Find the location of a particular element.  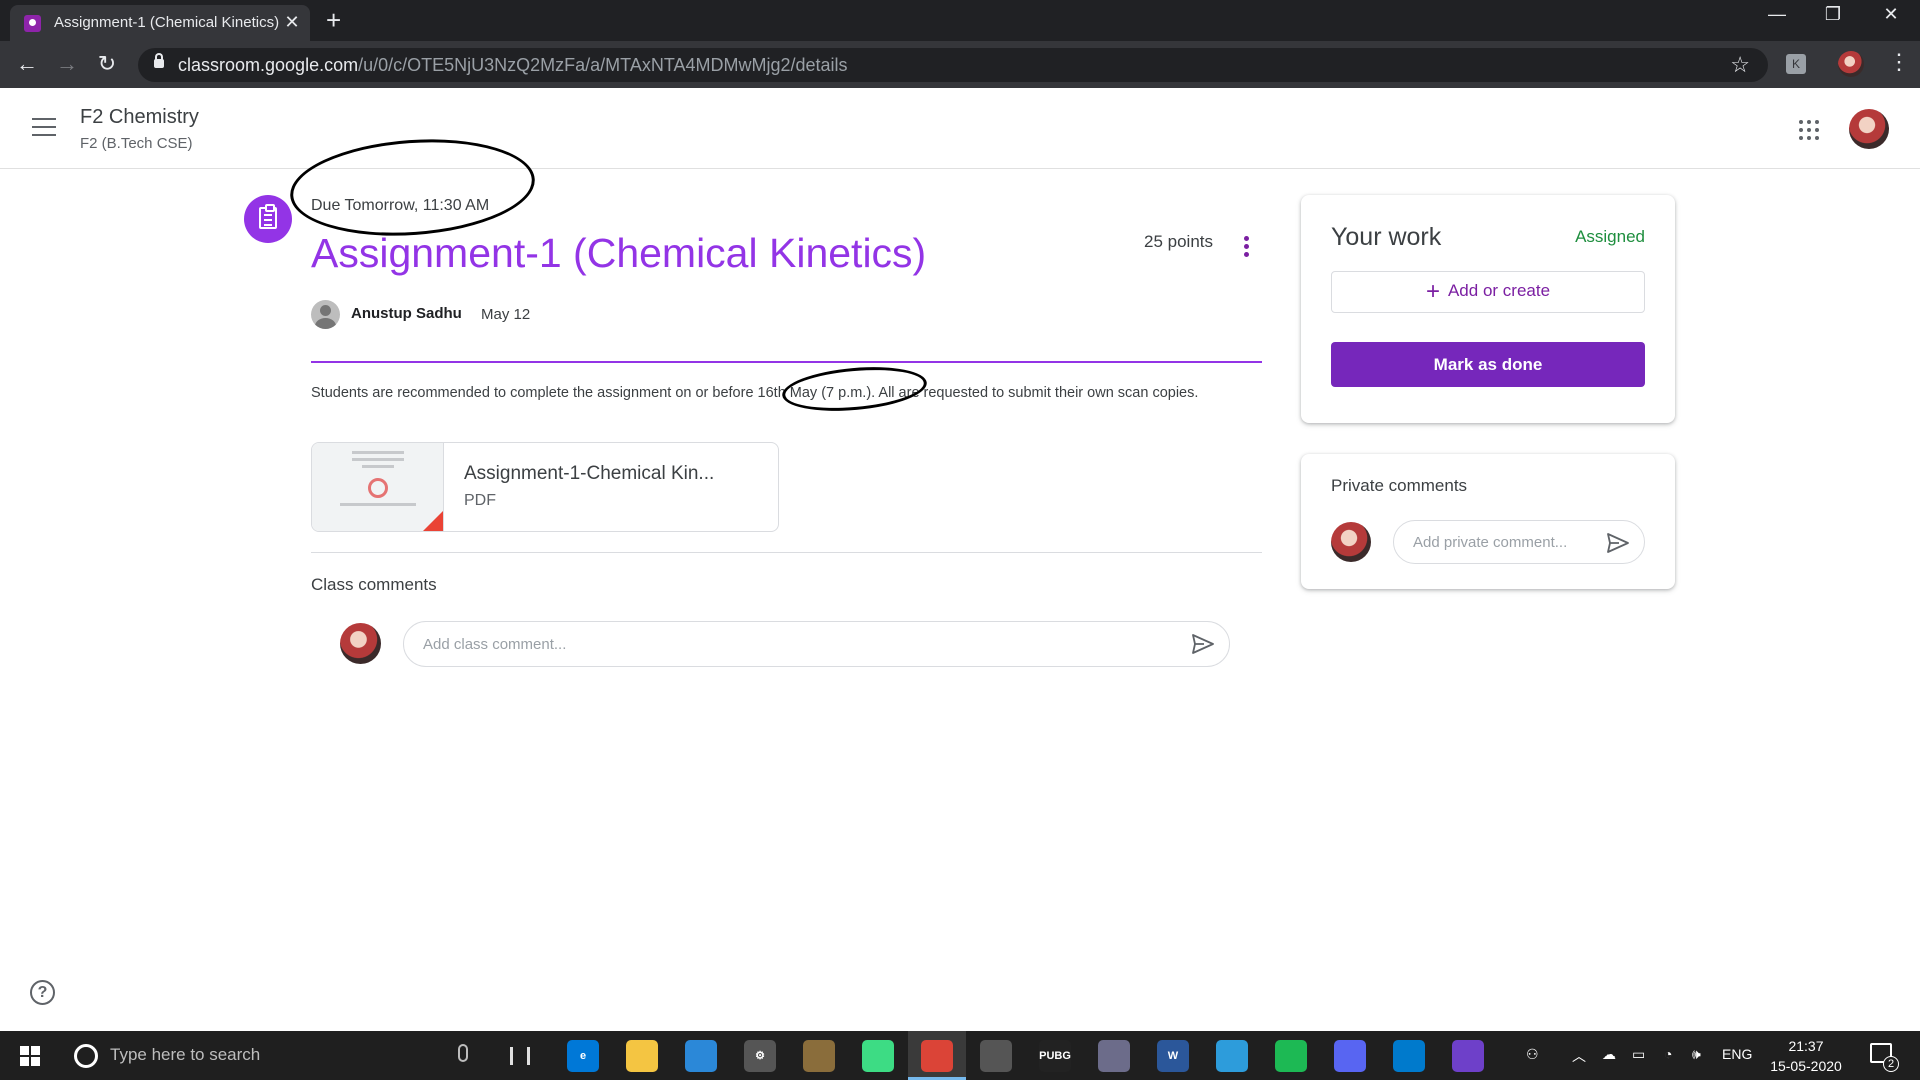

github-icon is located at coordinates (1468, 1056).